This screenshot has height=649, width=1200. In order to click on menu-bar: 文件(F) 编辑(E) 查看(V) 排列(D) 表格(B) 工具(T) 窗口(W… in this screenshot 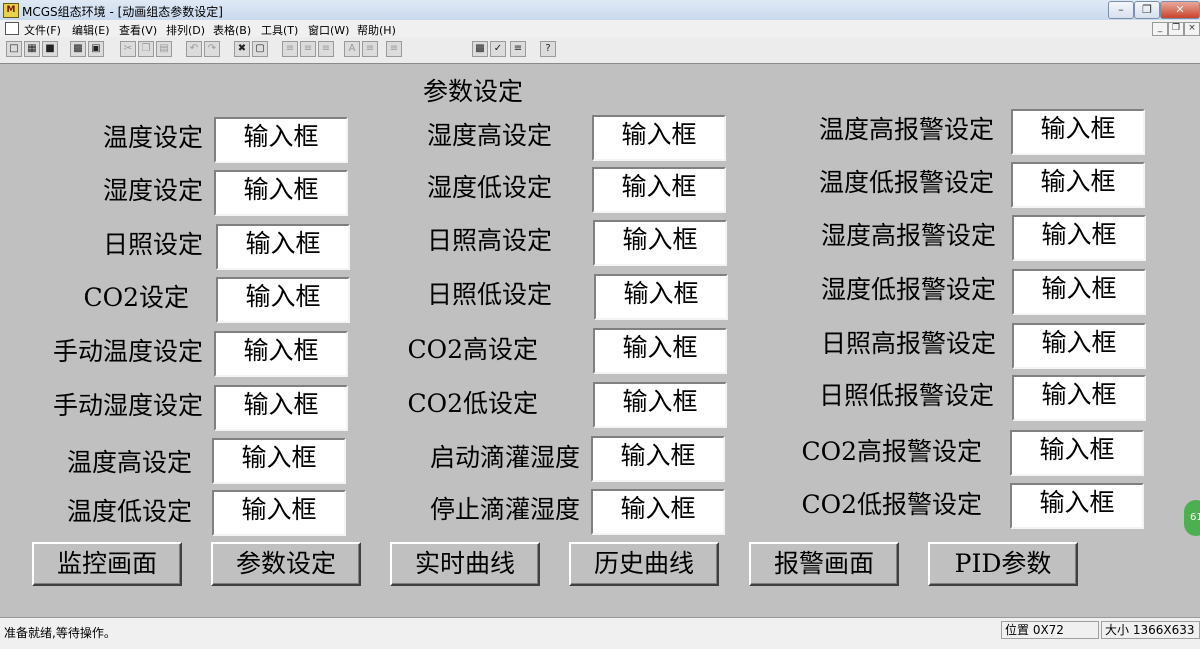, I will do `click(600, 28)`.